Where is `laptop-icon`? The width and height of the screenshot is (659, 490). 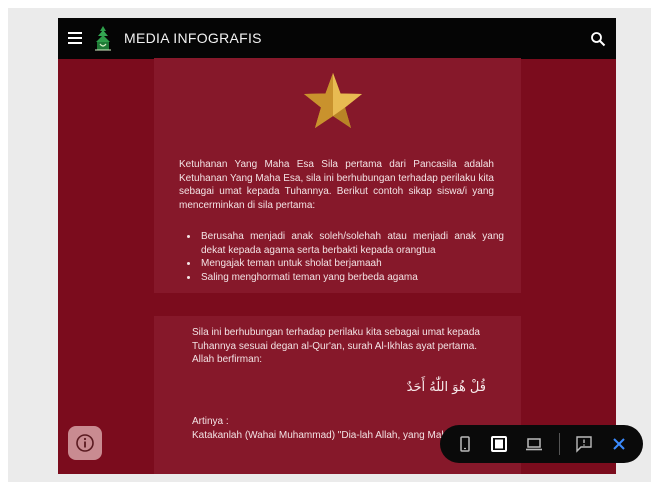 laptop-icon is located at coordinates (534, 444).